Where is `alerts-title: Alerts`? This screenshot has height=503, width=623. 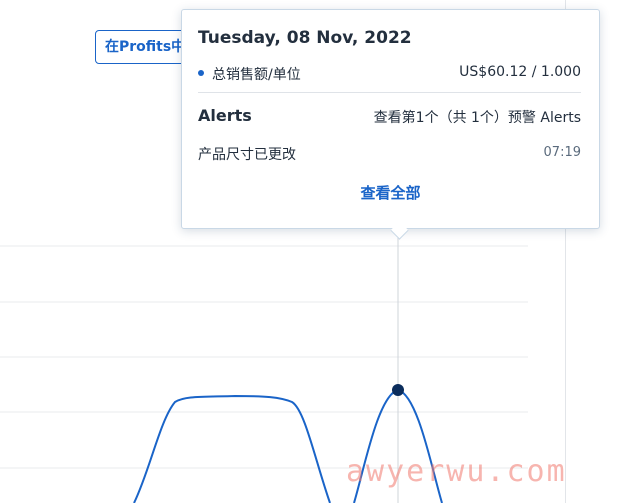 alerts-title: Alerts is located at coordinates (225, 115).